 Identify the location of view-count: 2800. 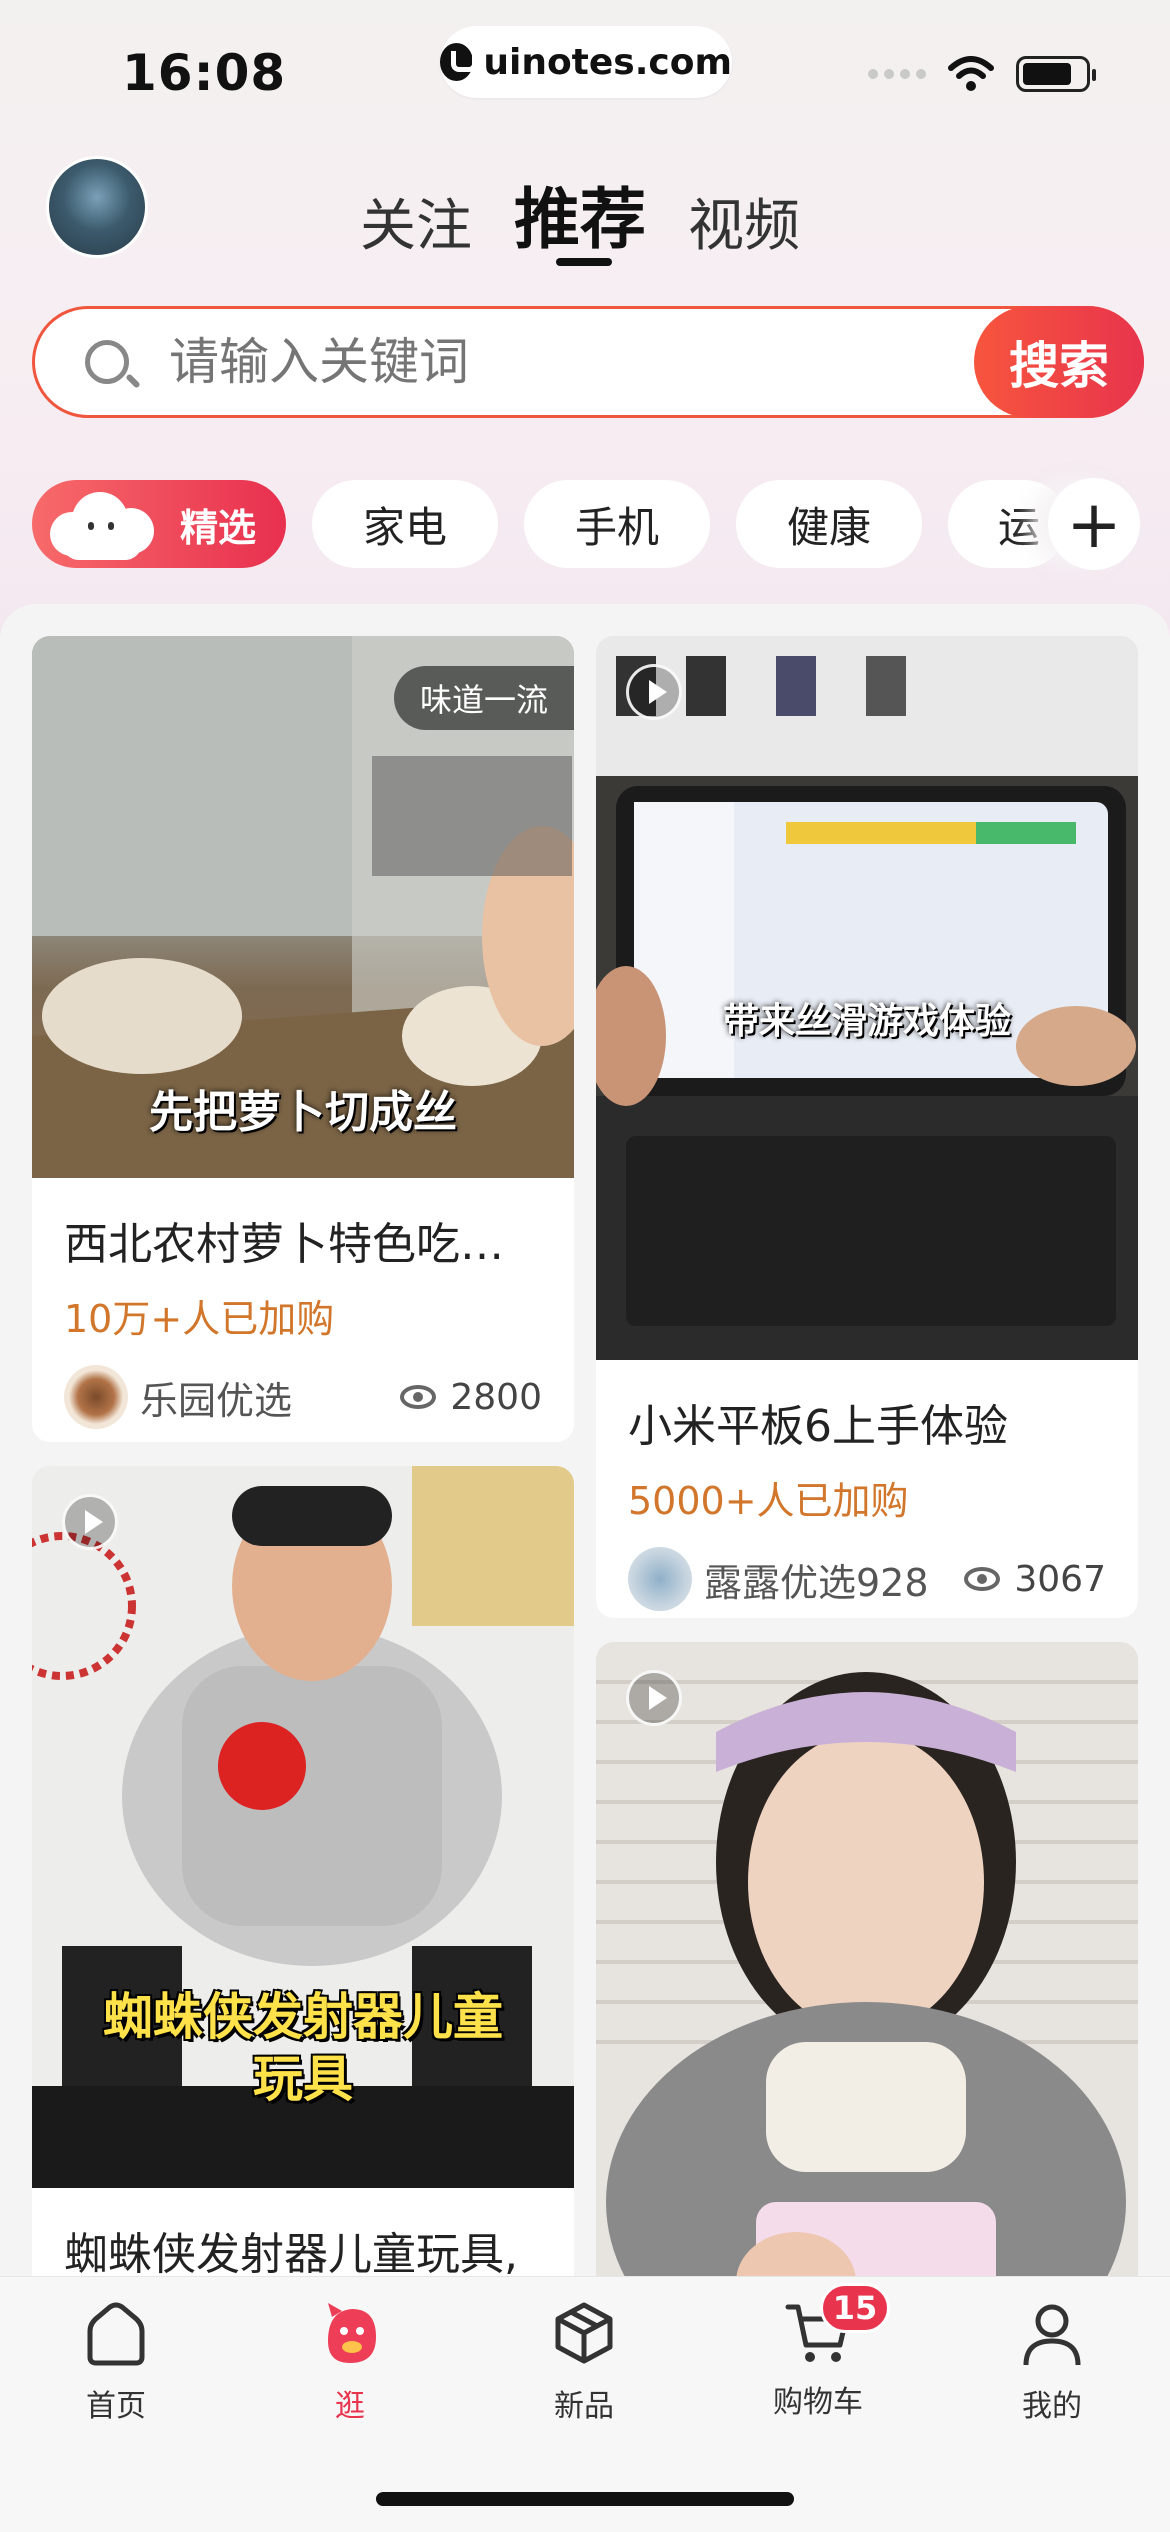
(496, 1397).